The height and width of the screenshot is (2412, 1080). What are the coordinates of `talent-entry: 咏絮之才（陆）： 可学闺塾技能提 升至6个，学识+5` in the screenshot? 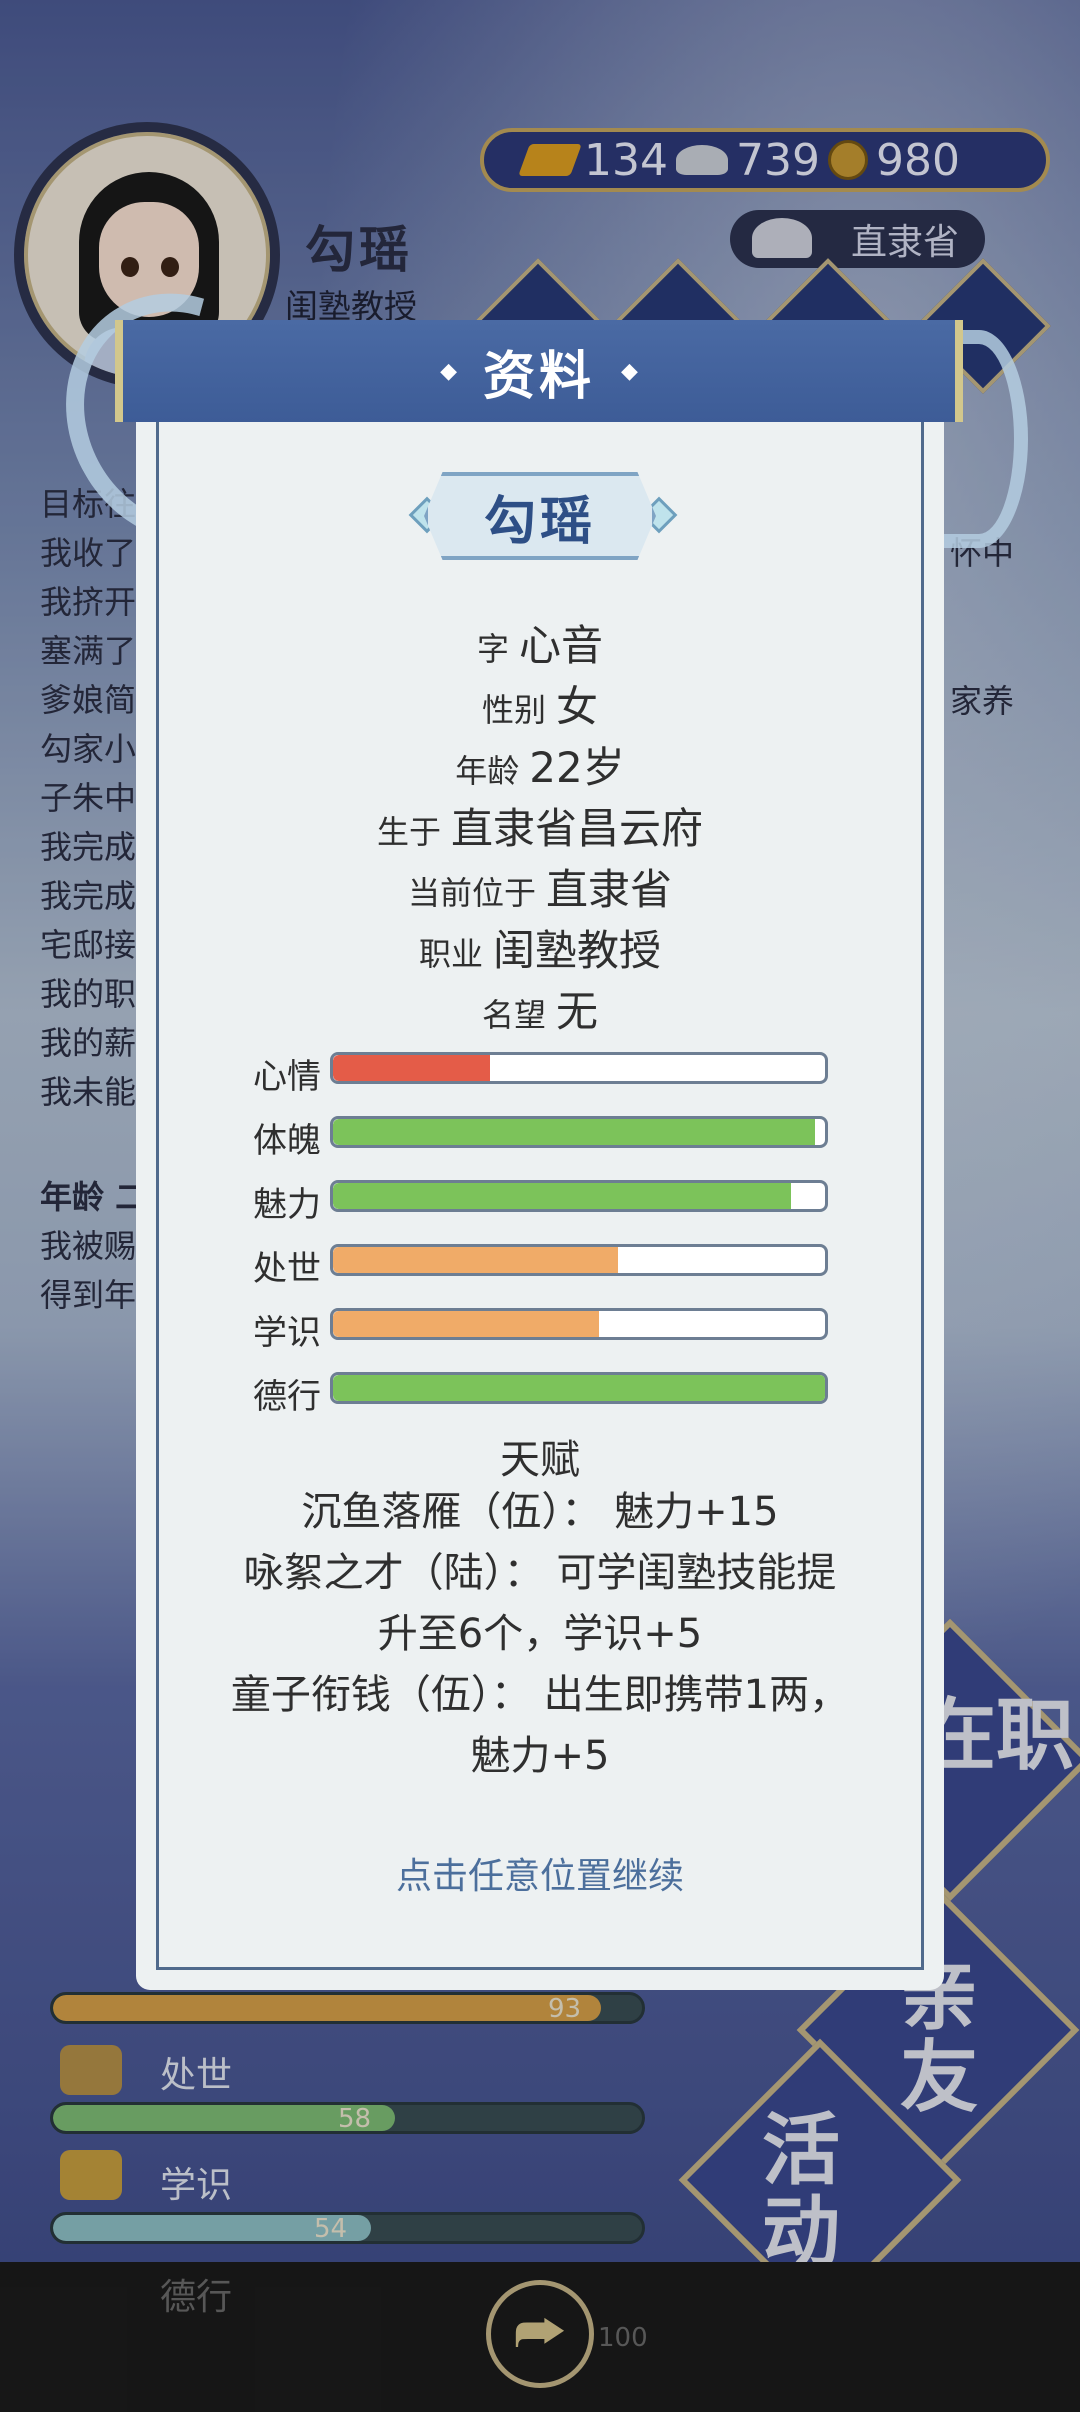 It's located at (540, 1604).